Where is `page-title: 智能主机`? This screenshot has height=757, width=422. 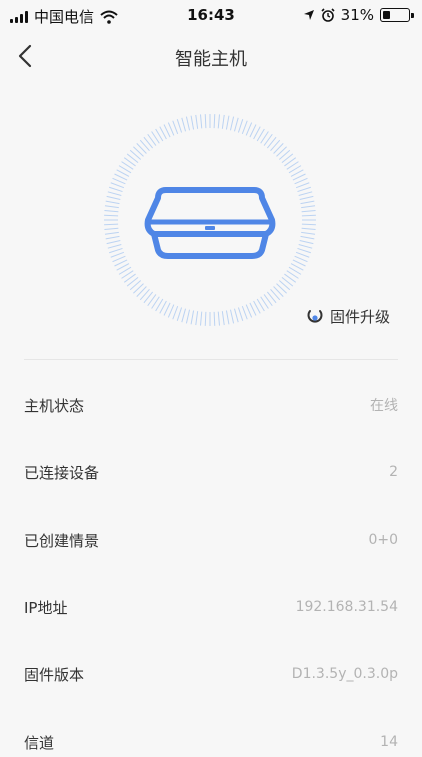
page-title: 智能主机 is located at coordinates (211, 59).